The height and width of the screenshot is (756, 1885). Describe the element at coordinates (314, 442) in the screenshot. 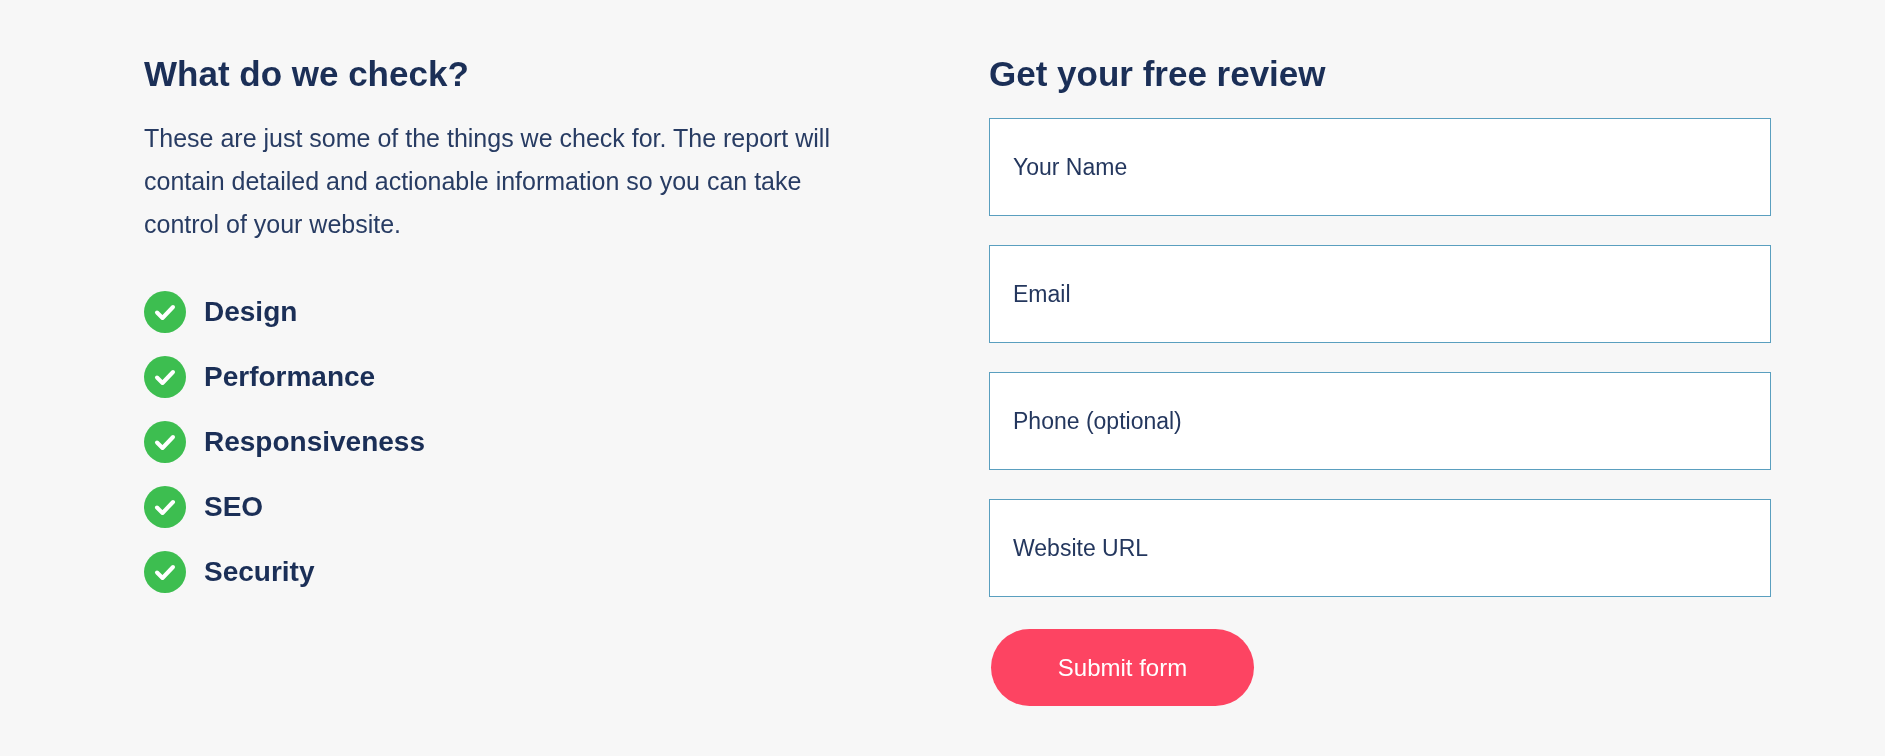

I see `checklist-item-label: Responsiveness` at that location.